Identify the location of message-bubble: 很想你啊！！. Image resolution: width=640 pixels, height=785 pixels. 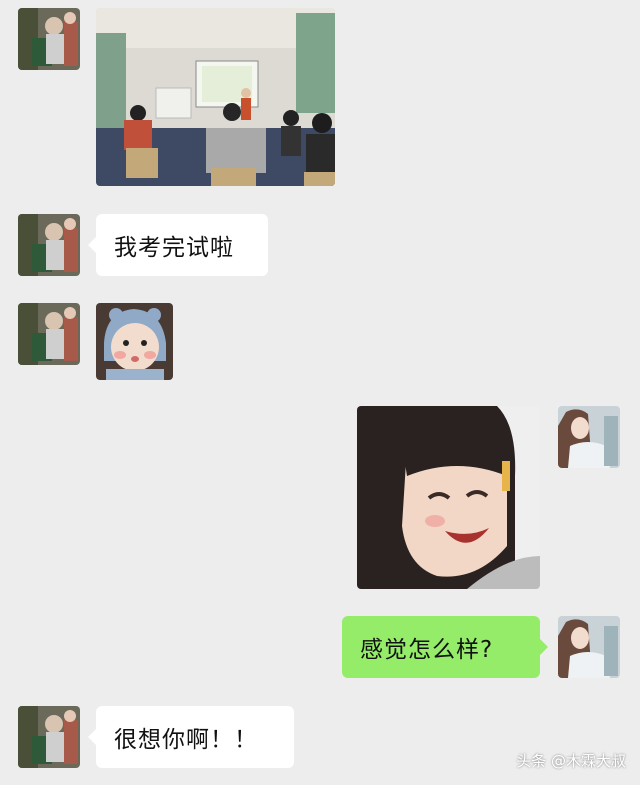
(191, 737).